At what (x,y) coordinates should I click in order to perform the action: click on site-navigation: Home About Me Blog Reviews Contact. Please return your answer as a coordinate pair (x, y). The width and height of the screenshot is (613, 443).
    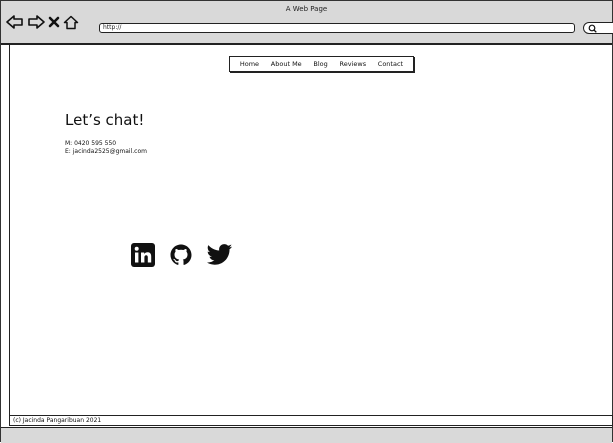
    Looking at the image, I should click on (321, 64).